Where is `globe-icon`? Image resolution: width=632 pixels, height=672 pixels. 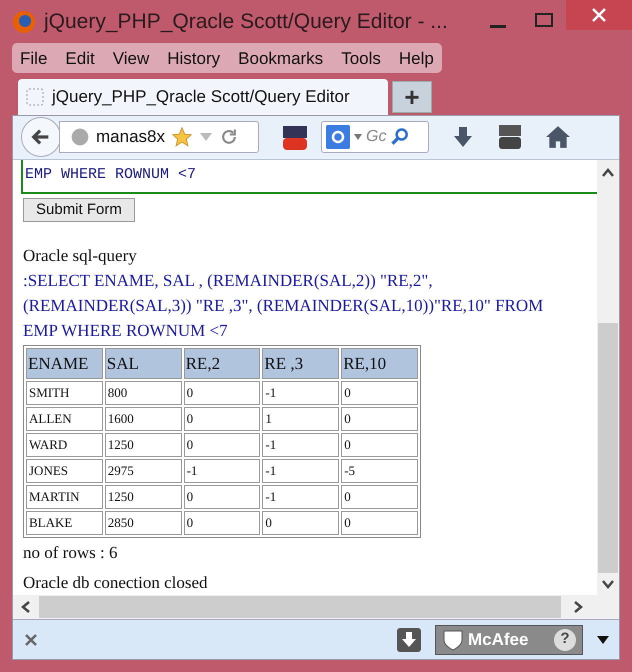
globe-icon is located at coordinates (80, 137).